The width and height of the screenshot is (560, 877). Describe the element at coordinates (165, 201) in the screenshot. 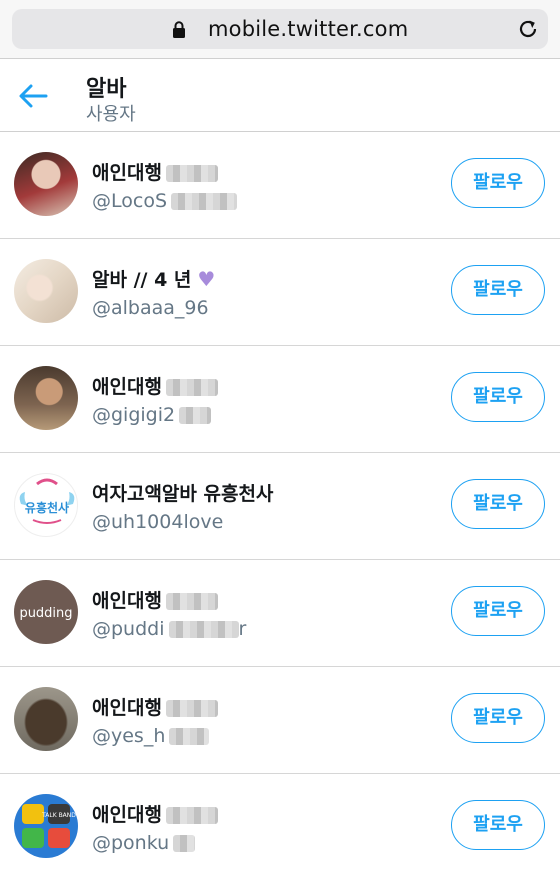

I see `user-handle: @LocoS` at that location.